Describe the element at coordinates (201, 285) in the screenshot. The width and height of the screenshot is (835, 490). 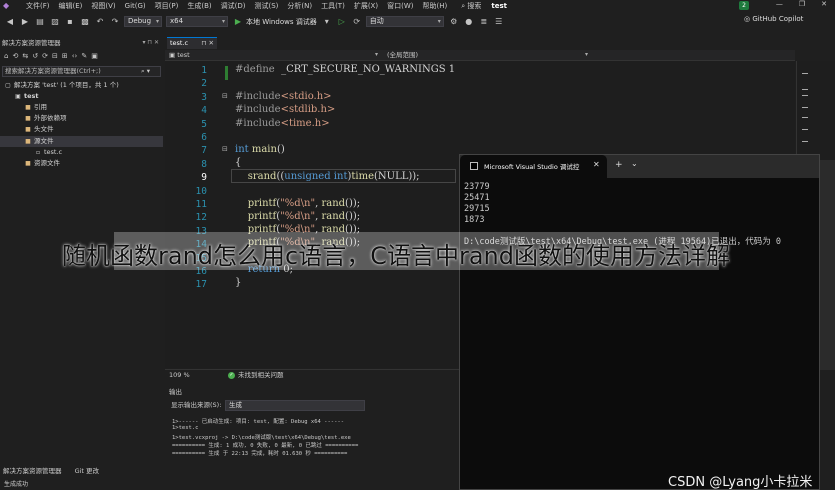
I see `line-number: 17` at that location.